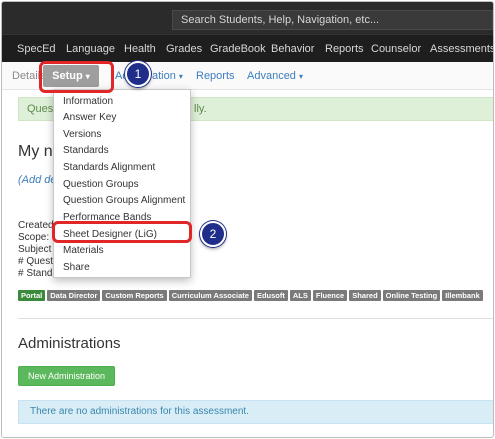 This screenshot has height=439, width=495. Describe the element at coordinates (365, 295) in the screenshot. I see `tag: Shared` at that location.